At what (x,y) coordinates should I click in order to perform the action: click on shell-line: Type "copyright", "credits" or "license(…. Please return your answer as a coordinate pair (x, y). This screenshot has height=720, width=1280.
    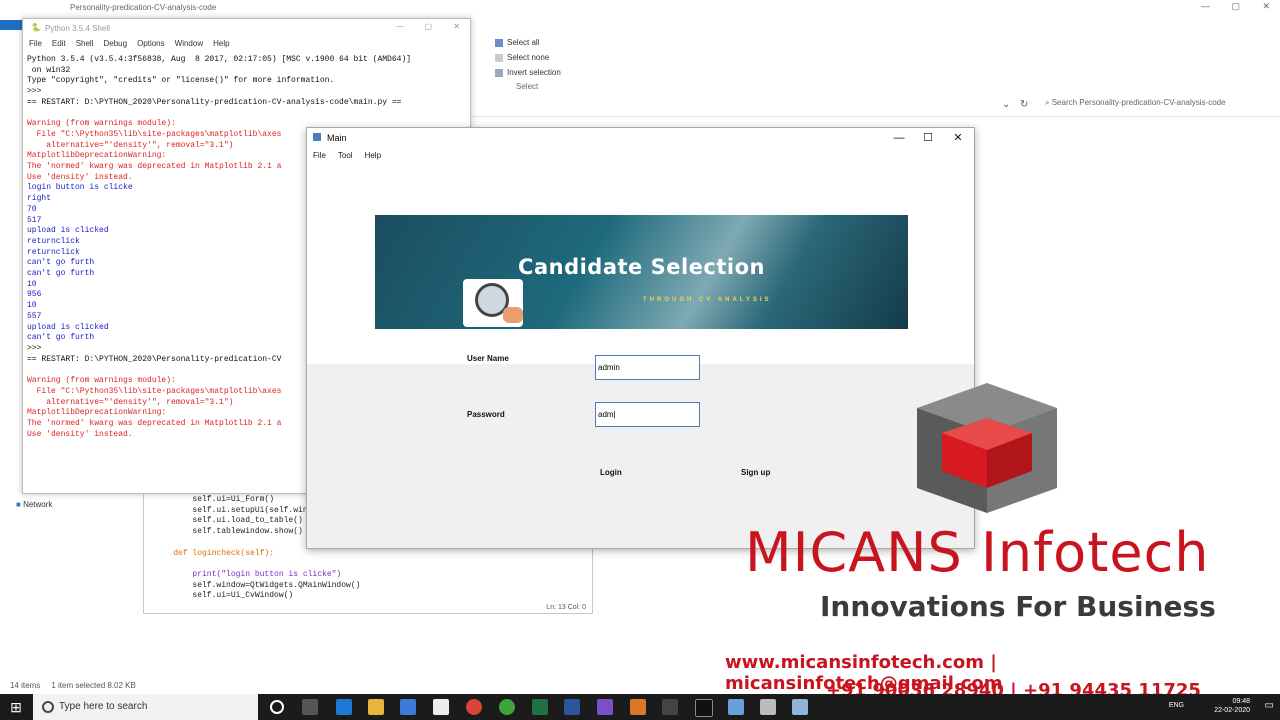
    Looking at the image, I should click on (181, 81).